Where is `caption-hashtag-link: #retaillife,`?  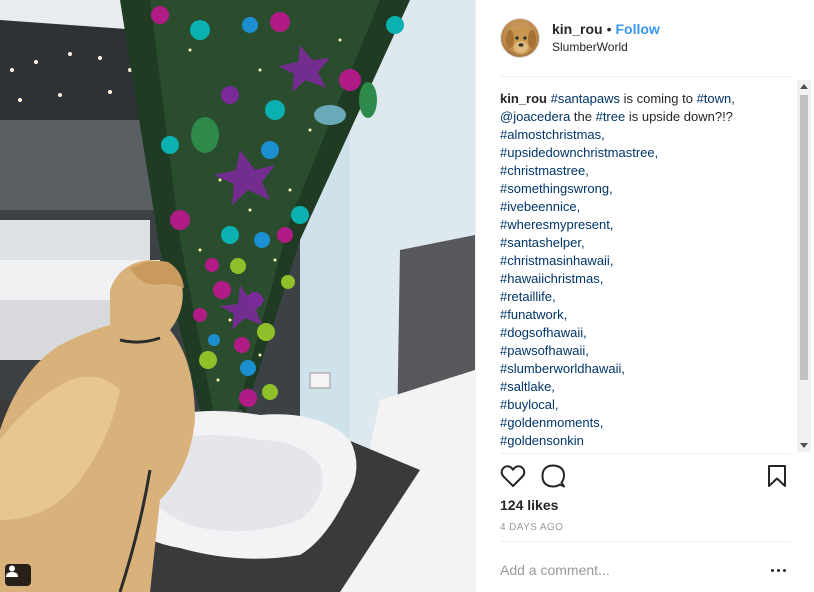
caption-hashtag-link: #retaillife, is located at coordinates (635, 297).